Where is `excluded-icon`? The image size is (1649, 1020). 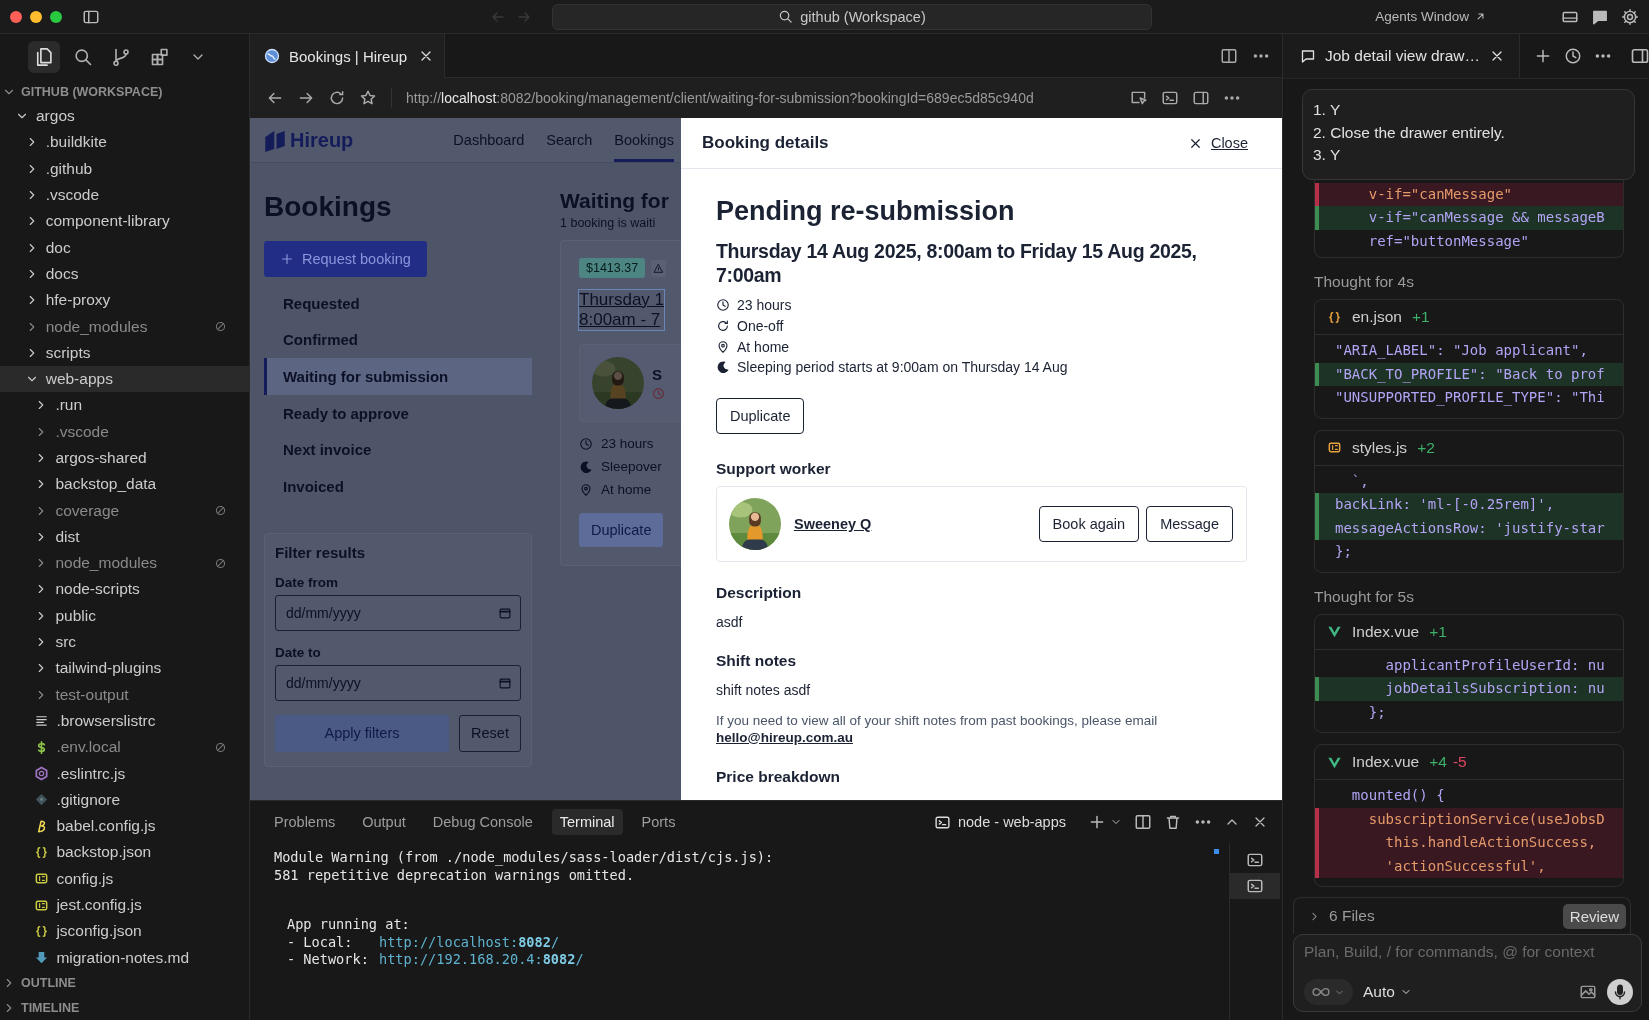 excluded-icon is located at coordinates (220, 747).